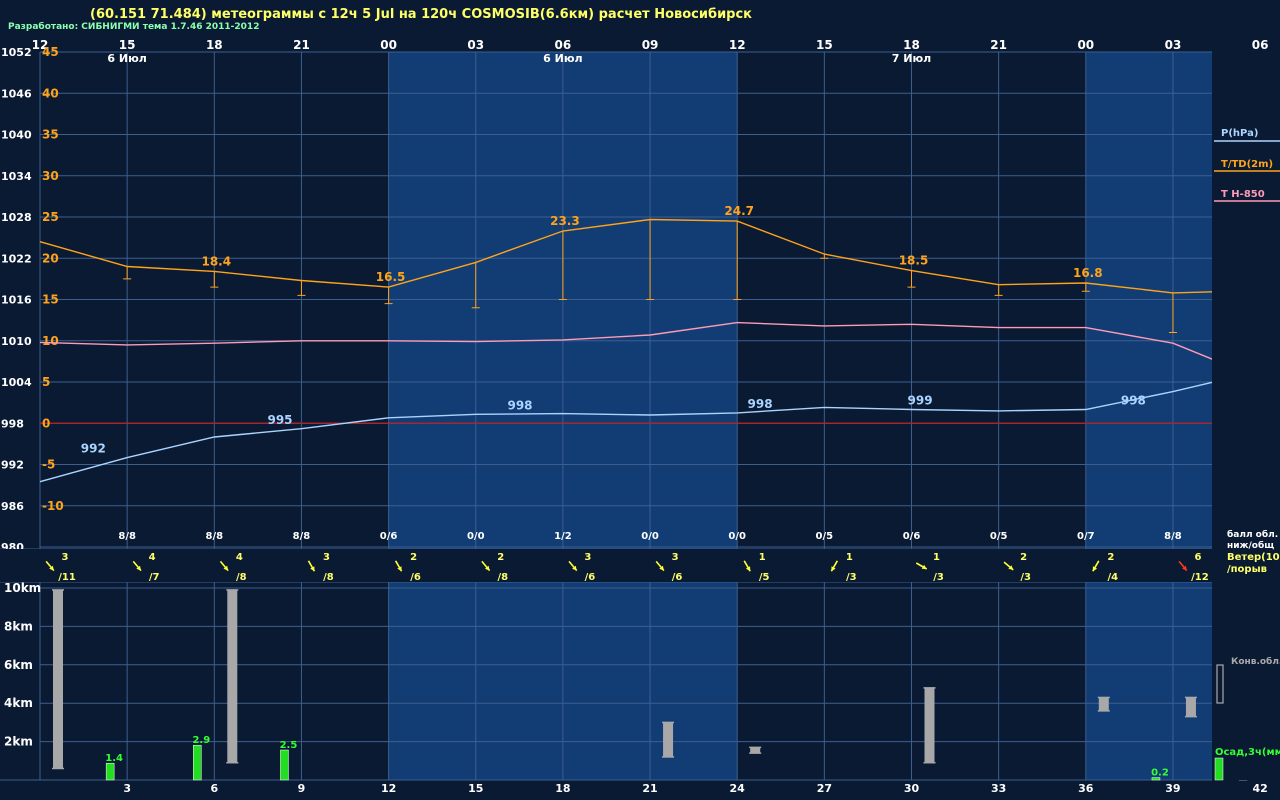 The height and width of the screenshot is (800, 1280). What do you see at coordinates (650, 536) in the screenshot?
I see `cloud-label-6: 0/0` at bounding box center [650, 536].